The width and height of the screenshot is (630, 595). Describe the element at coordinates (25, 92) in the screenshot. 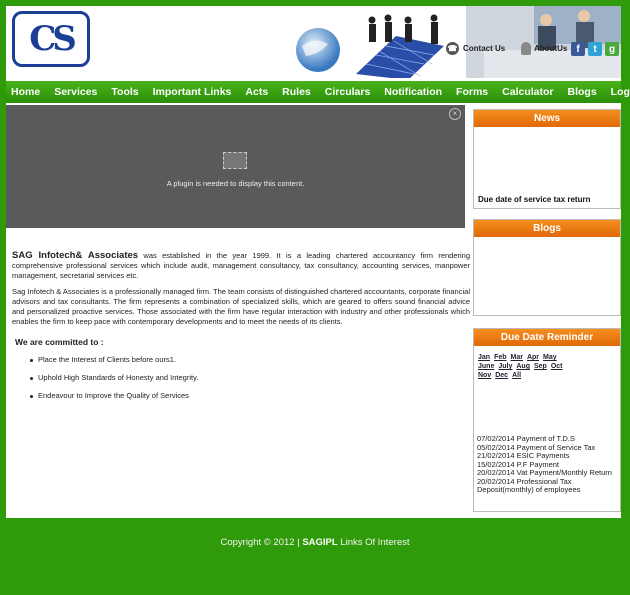

I see `nav-home: Home` at that location.